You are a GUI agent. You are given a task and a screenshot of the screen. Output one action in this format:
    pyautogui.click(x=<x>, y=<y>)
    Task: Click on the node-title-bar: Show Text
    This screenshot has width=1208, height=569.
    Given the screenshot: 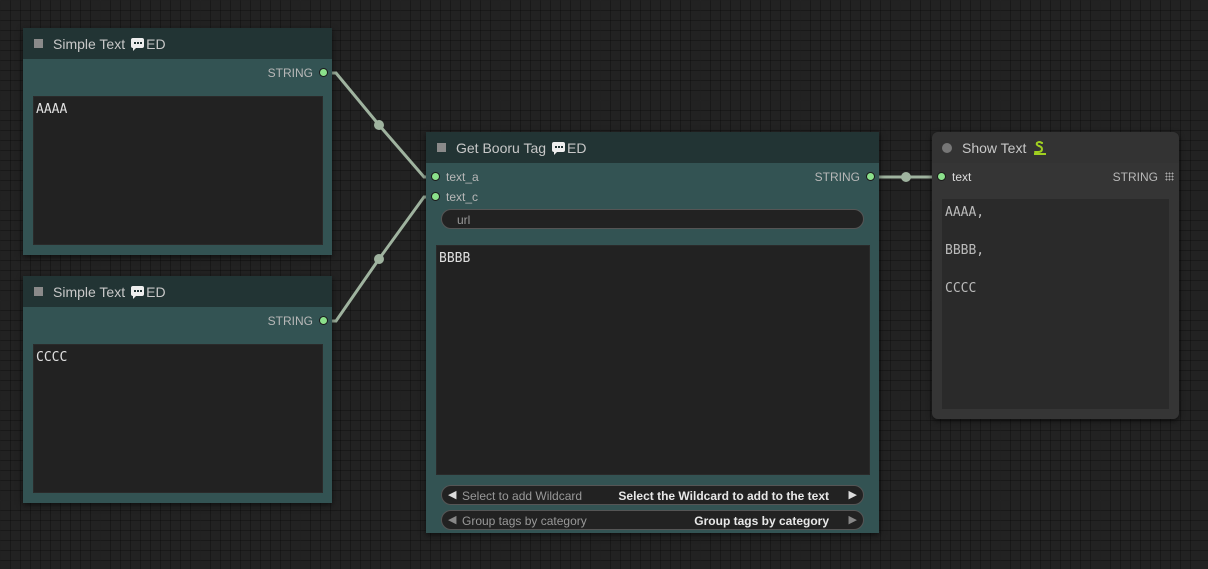 What is the action you would take?
    pyautogui.click(x=1055, y=147)
    